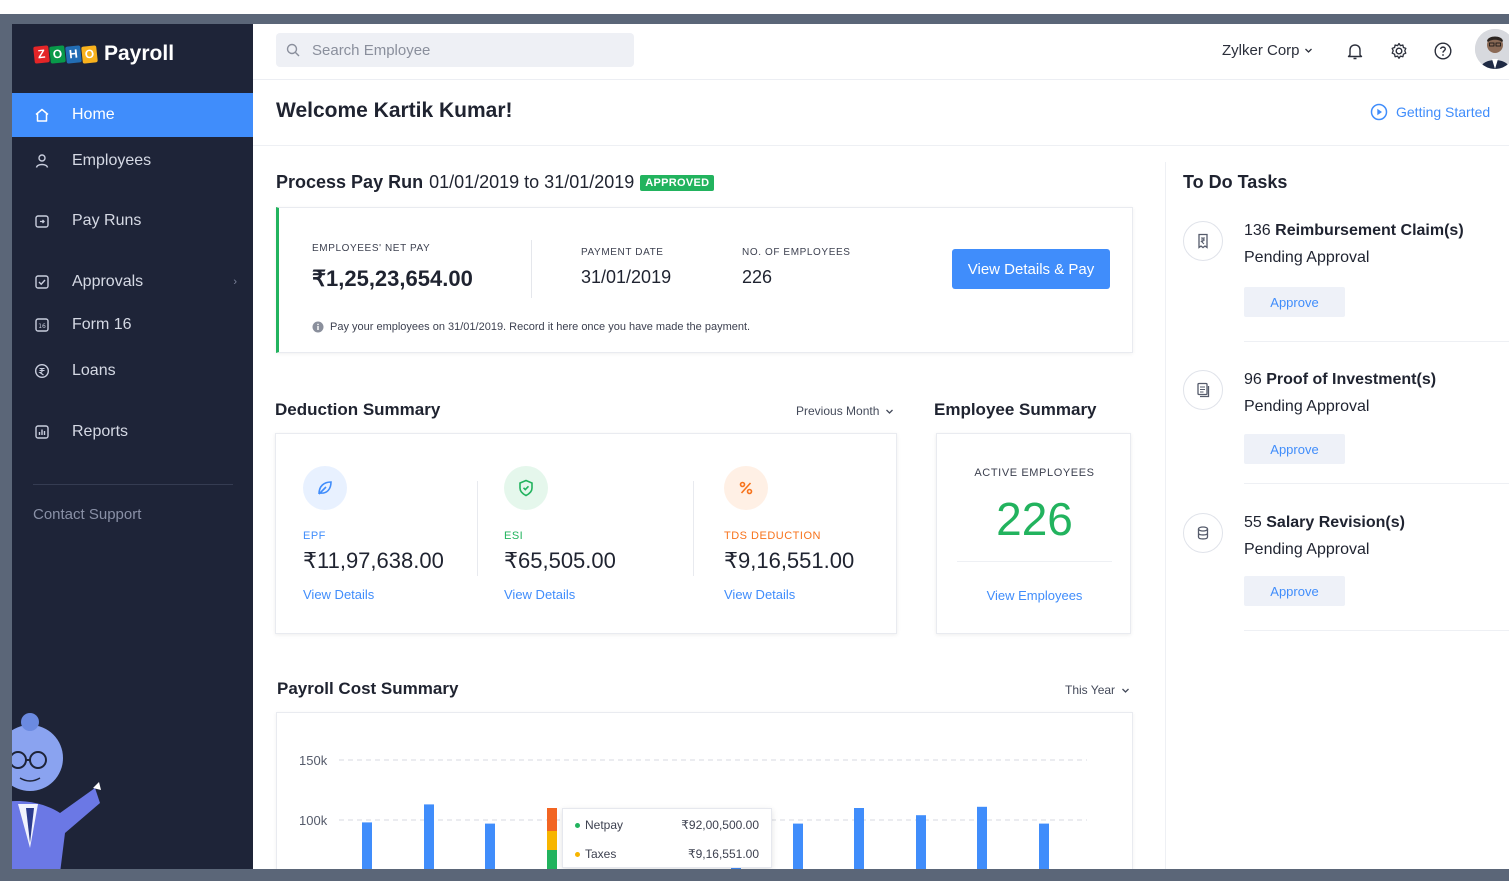 Image resolution: width=1509 pixels, height=893 pixels. I want to click on search-icon, so click(293, 50).